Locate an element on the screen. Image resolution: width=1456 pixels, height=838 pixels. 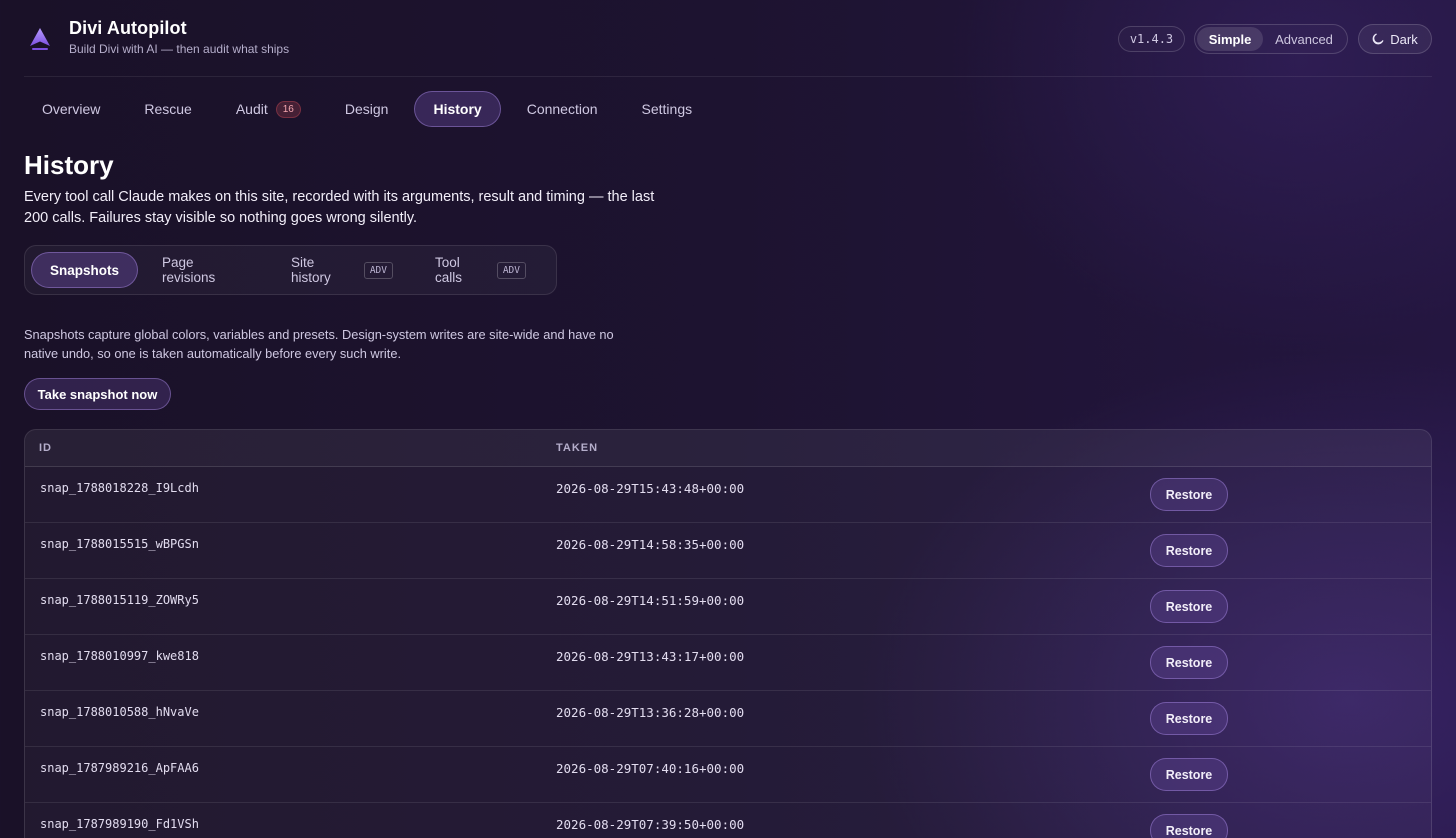
version-badge: v1.4.3 is located at coordinates (1151, 39).